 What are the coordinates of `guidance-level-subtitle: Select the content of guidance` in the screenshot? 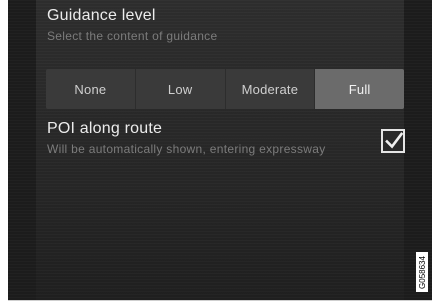 It's located at (132, 36).